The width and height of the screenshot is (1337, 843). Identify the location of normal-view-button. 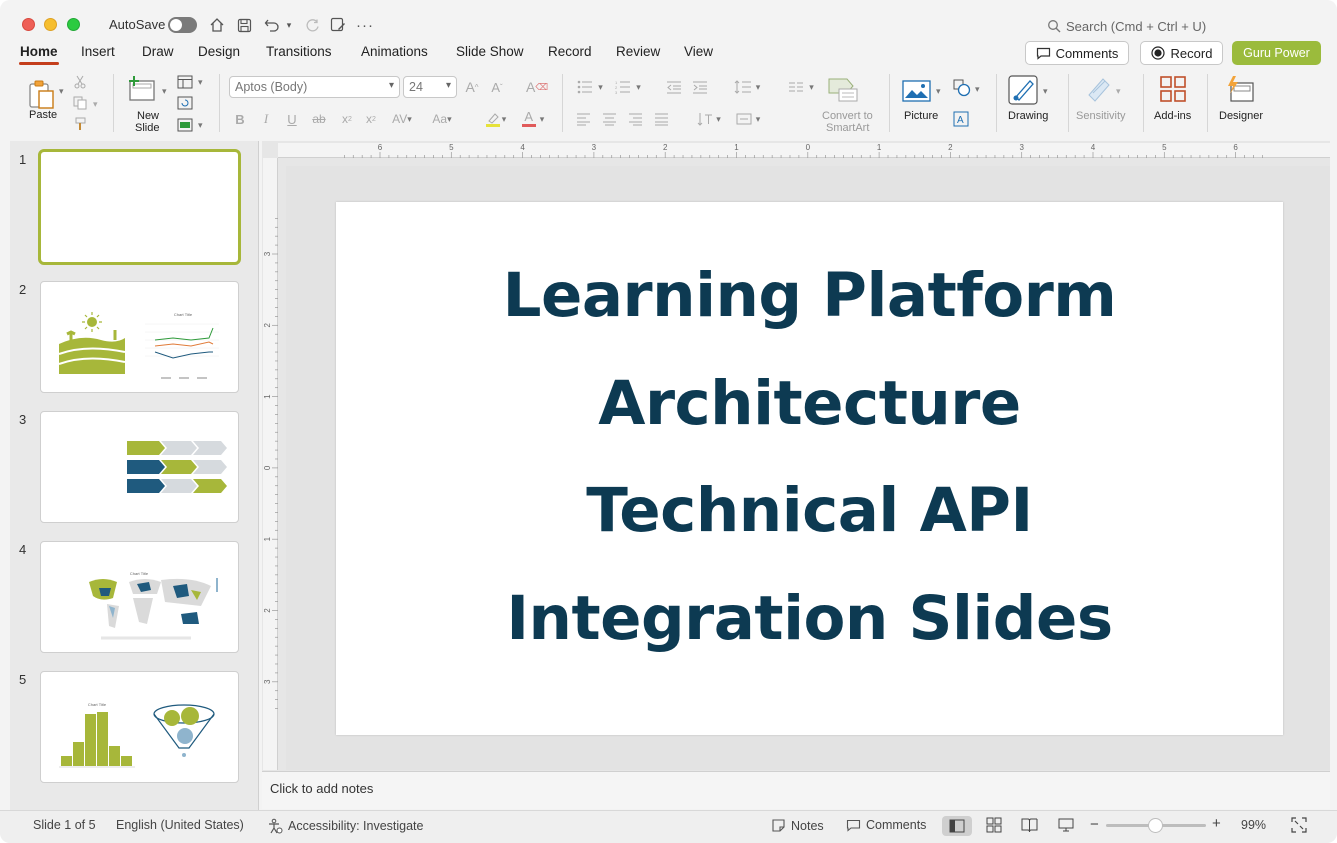
(957, 826).